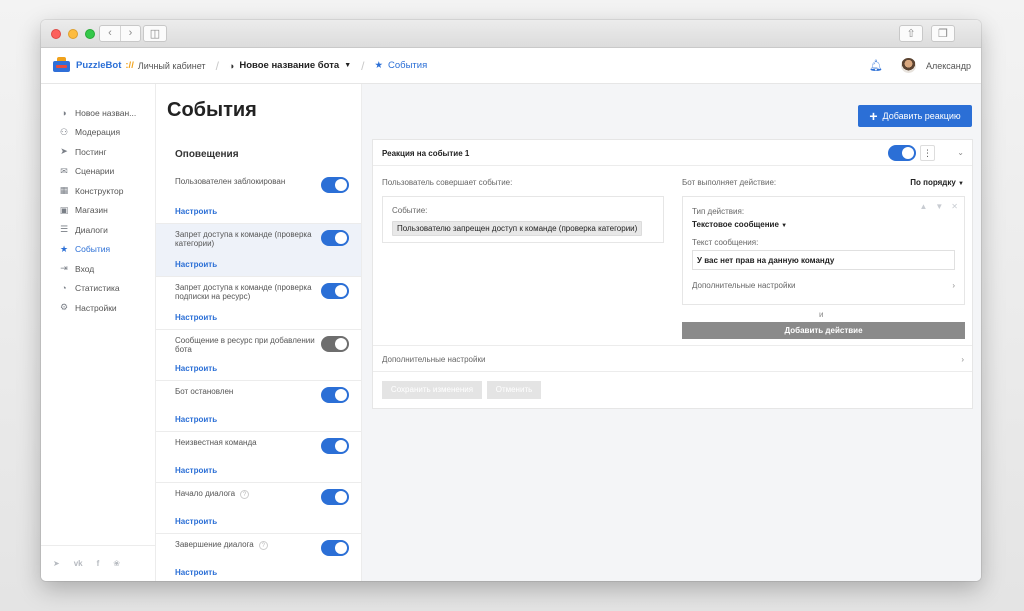 The width and height of the screenshot is (1024, 611). Describe the element at coordinates (258, 508) in the screenshot. I see `event-item: Начало диалога? Настроить` at that location.